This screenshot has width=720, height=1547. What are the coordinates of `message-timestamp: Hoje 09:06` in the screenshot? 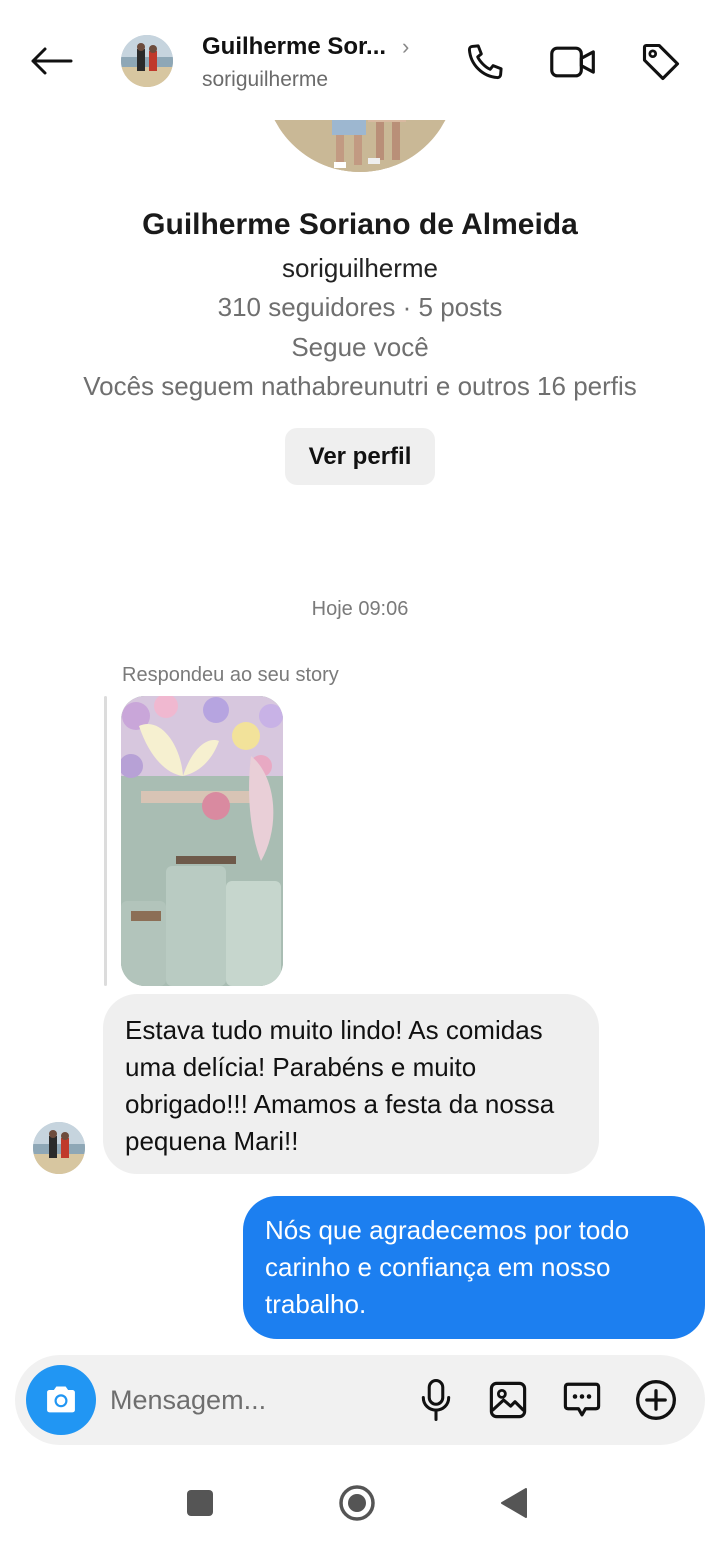 It's located at (360, 609).